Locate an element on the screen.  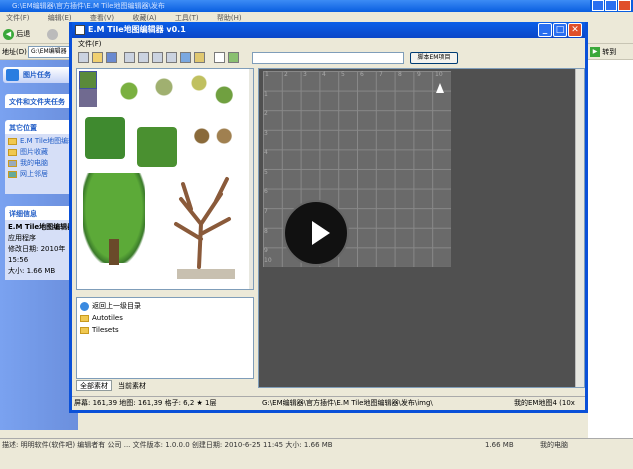
menu-file: 文件(F) is located at coordinates (90, 44).